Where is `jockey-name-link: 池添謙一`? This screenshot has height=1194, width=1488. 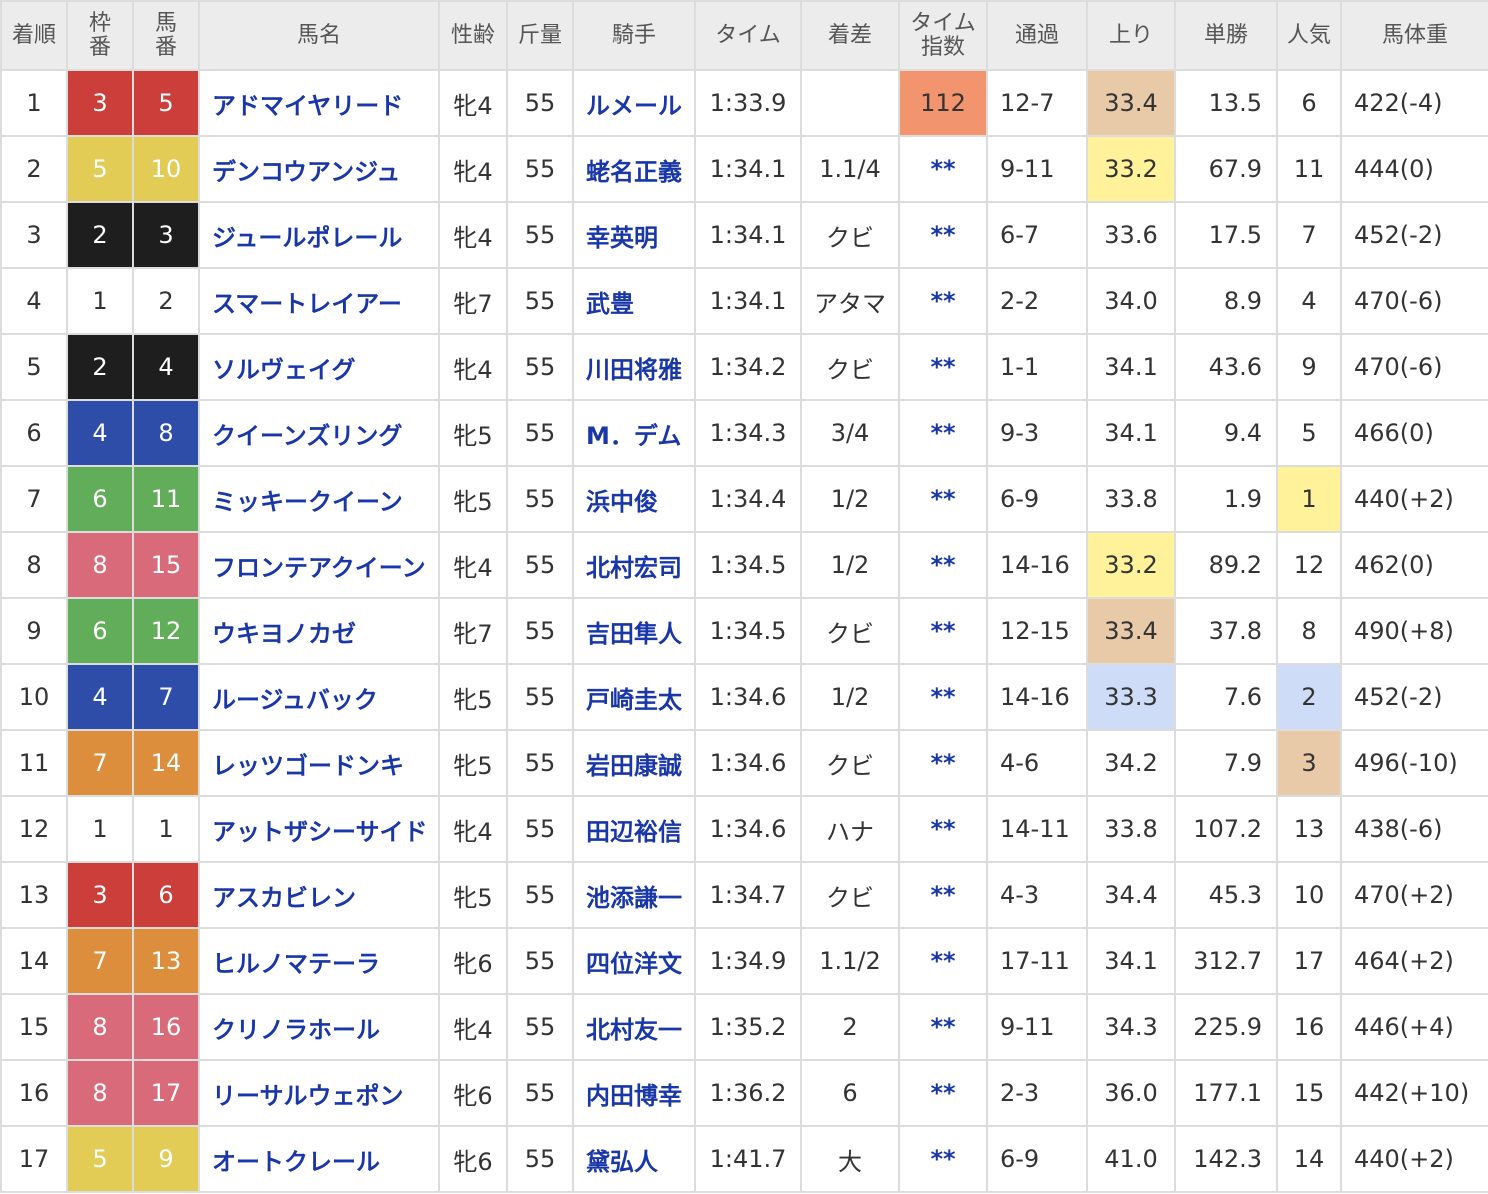
jockey-name-link: 池添謙一 is located at coordinates (634, 895).